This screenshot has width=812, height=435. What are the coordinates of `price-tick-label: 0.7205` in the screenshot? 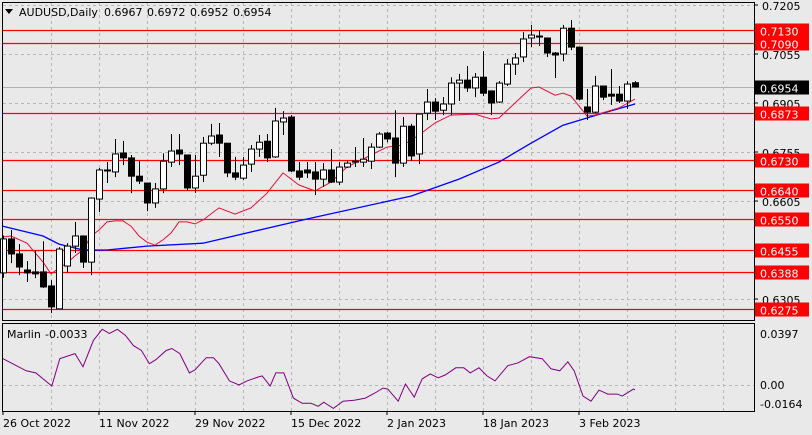 It's located at (781, 6).